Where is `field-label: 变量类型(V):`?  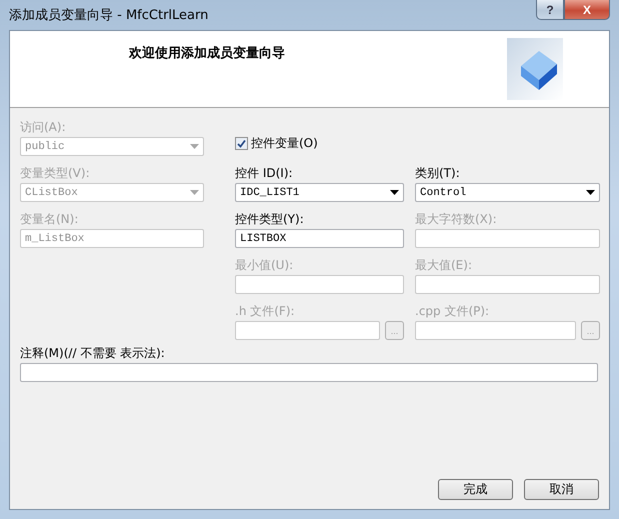
field-label: 变量类型(V): is located at coordinates (55, 173).